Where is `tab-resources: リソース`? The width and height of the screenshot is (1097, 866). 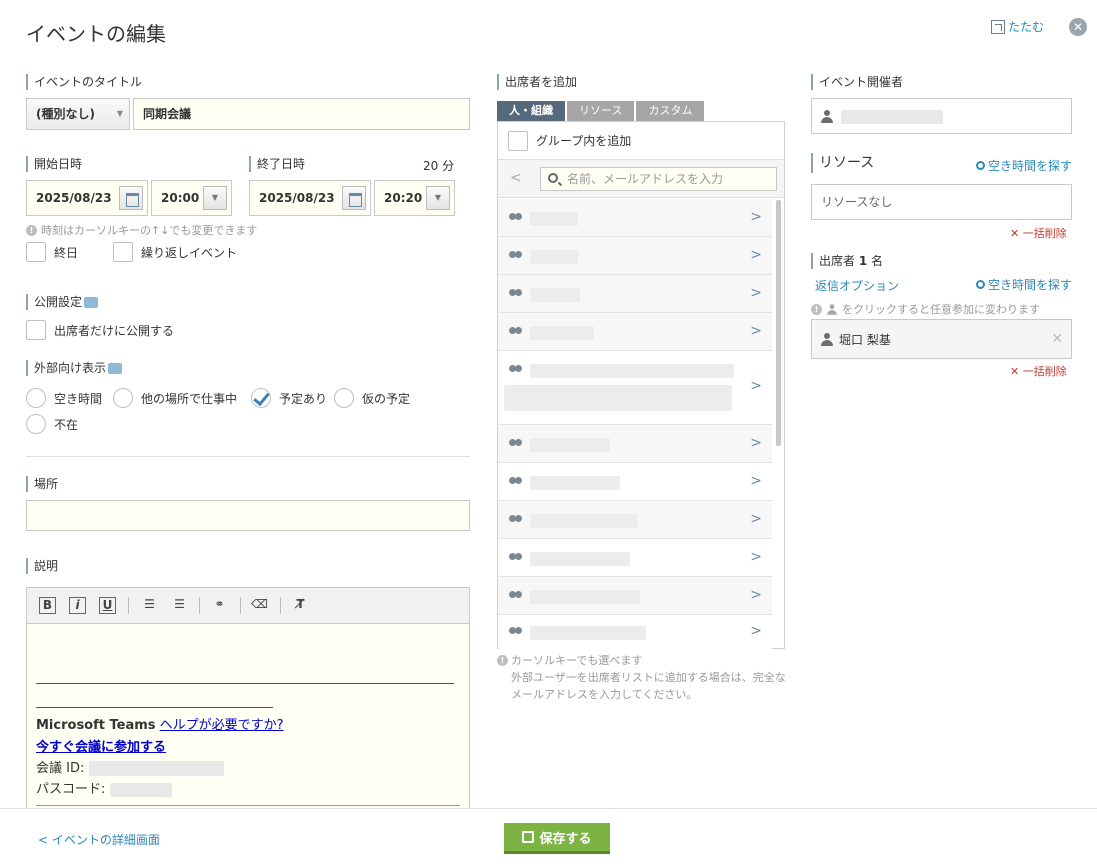
tab-resources: リソース is located at coordinates (601, 111).